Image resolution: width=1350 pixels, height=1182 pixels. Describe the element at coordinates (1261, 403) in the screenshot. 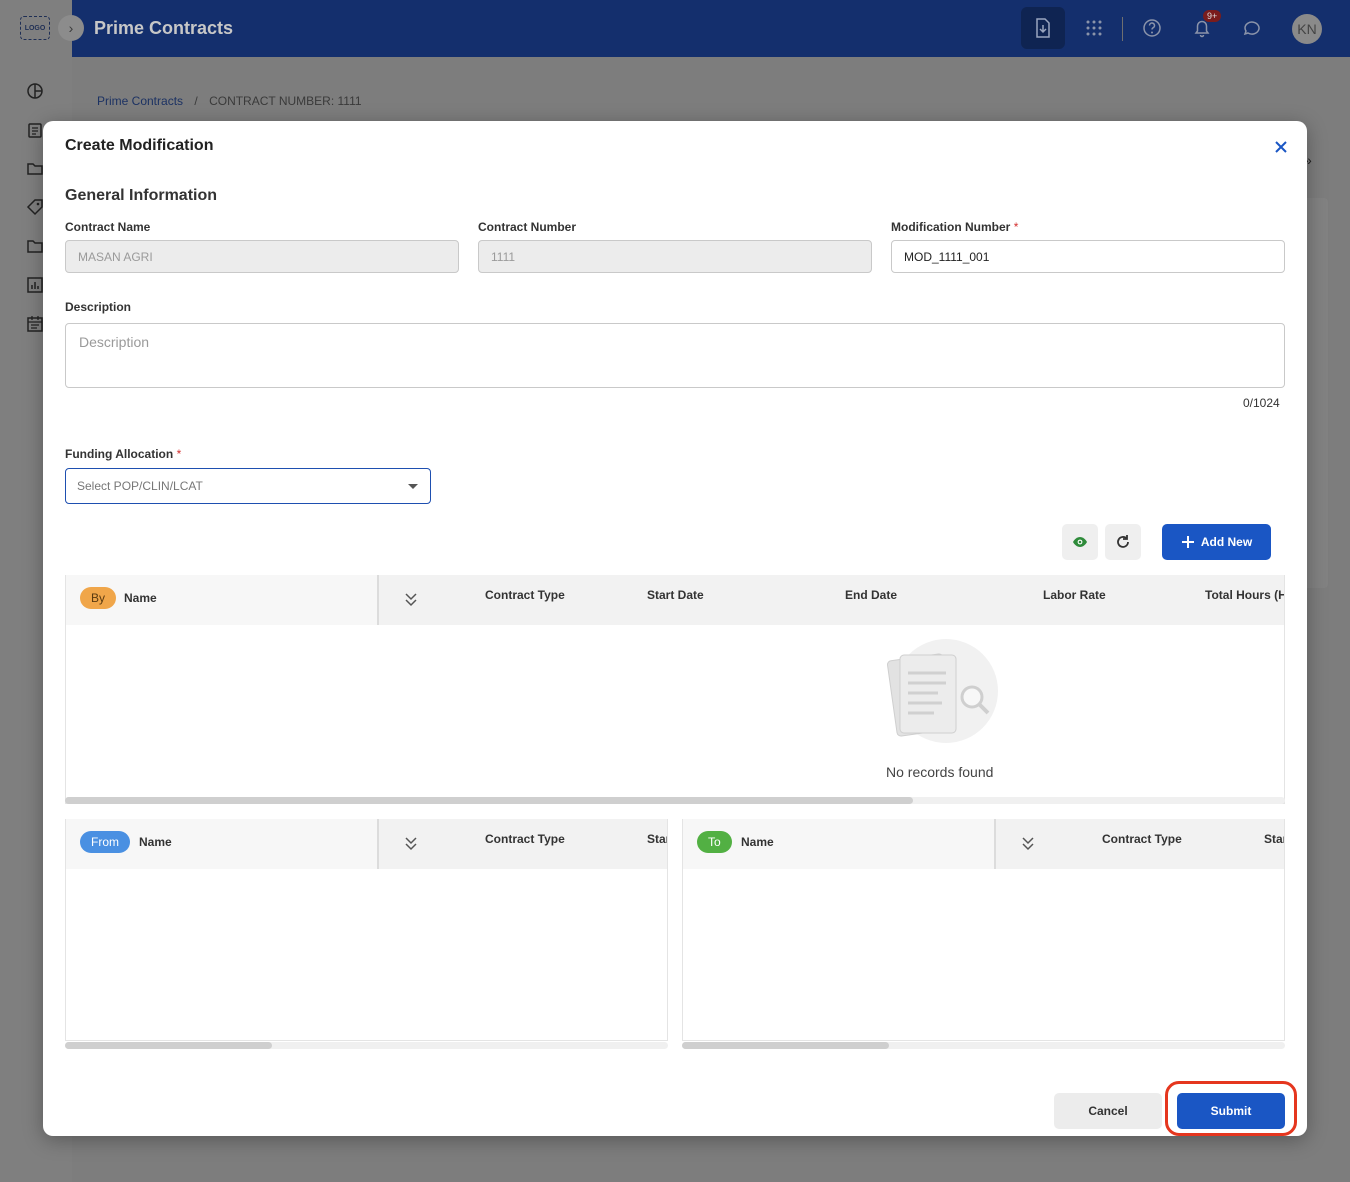

I see `description-char-counter: 0/1024` at that location.